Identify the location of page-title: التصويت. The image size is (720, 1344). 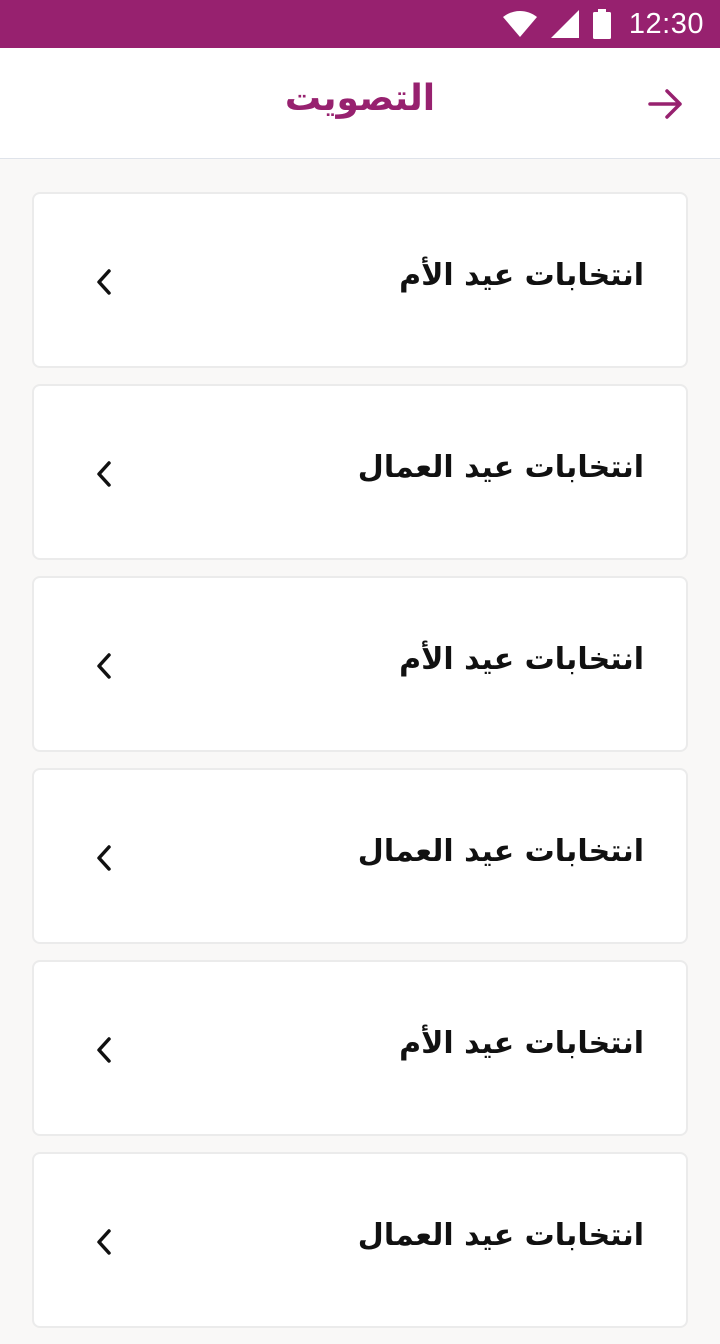
(360, 98).